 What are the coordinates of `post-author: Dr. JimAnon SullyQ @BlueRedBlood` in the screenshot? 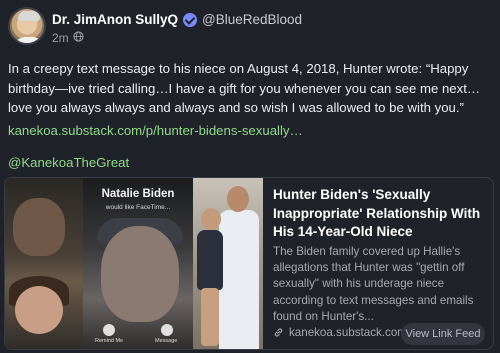 It's located at (177, 19).